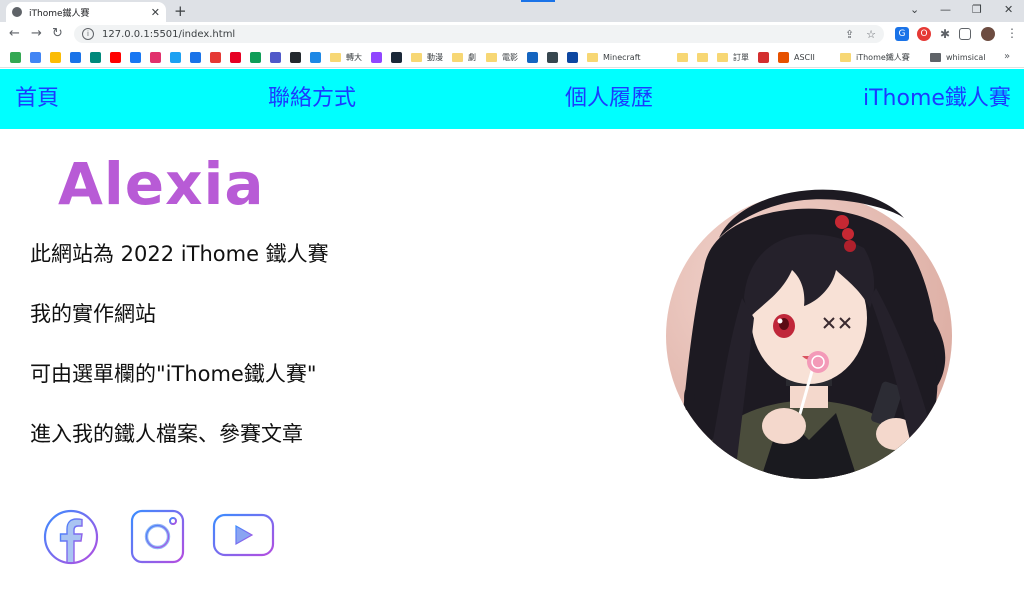 This screenshot has width=1024, height=606. I want to click on nav-ithome-link: iThome鐵人賽, so click(937, 99).